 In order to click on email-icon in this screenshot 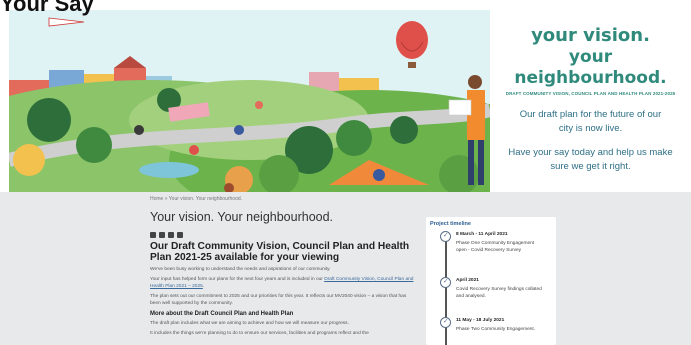, I will do `click(180, 235)`.